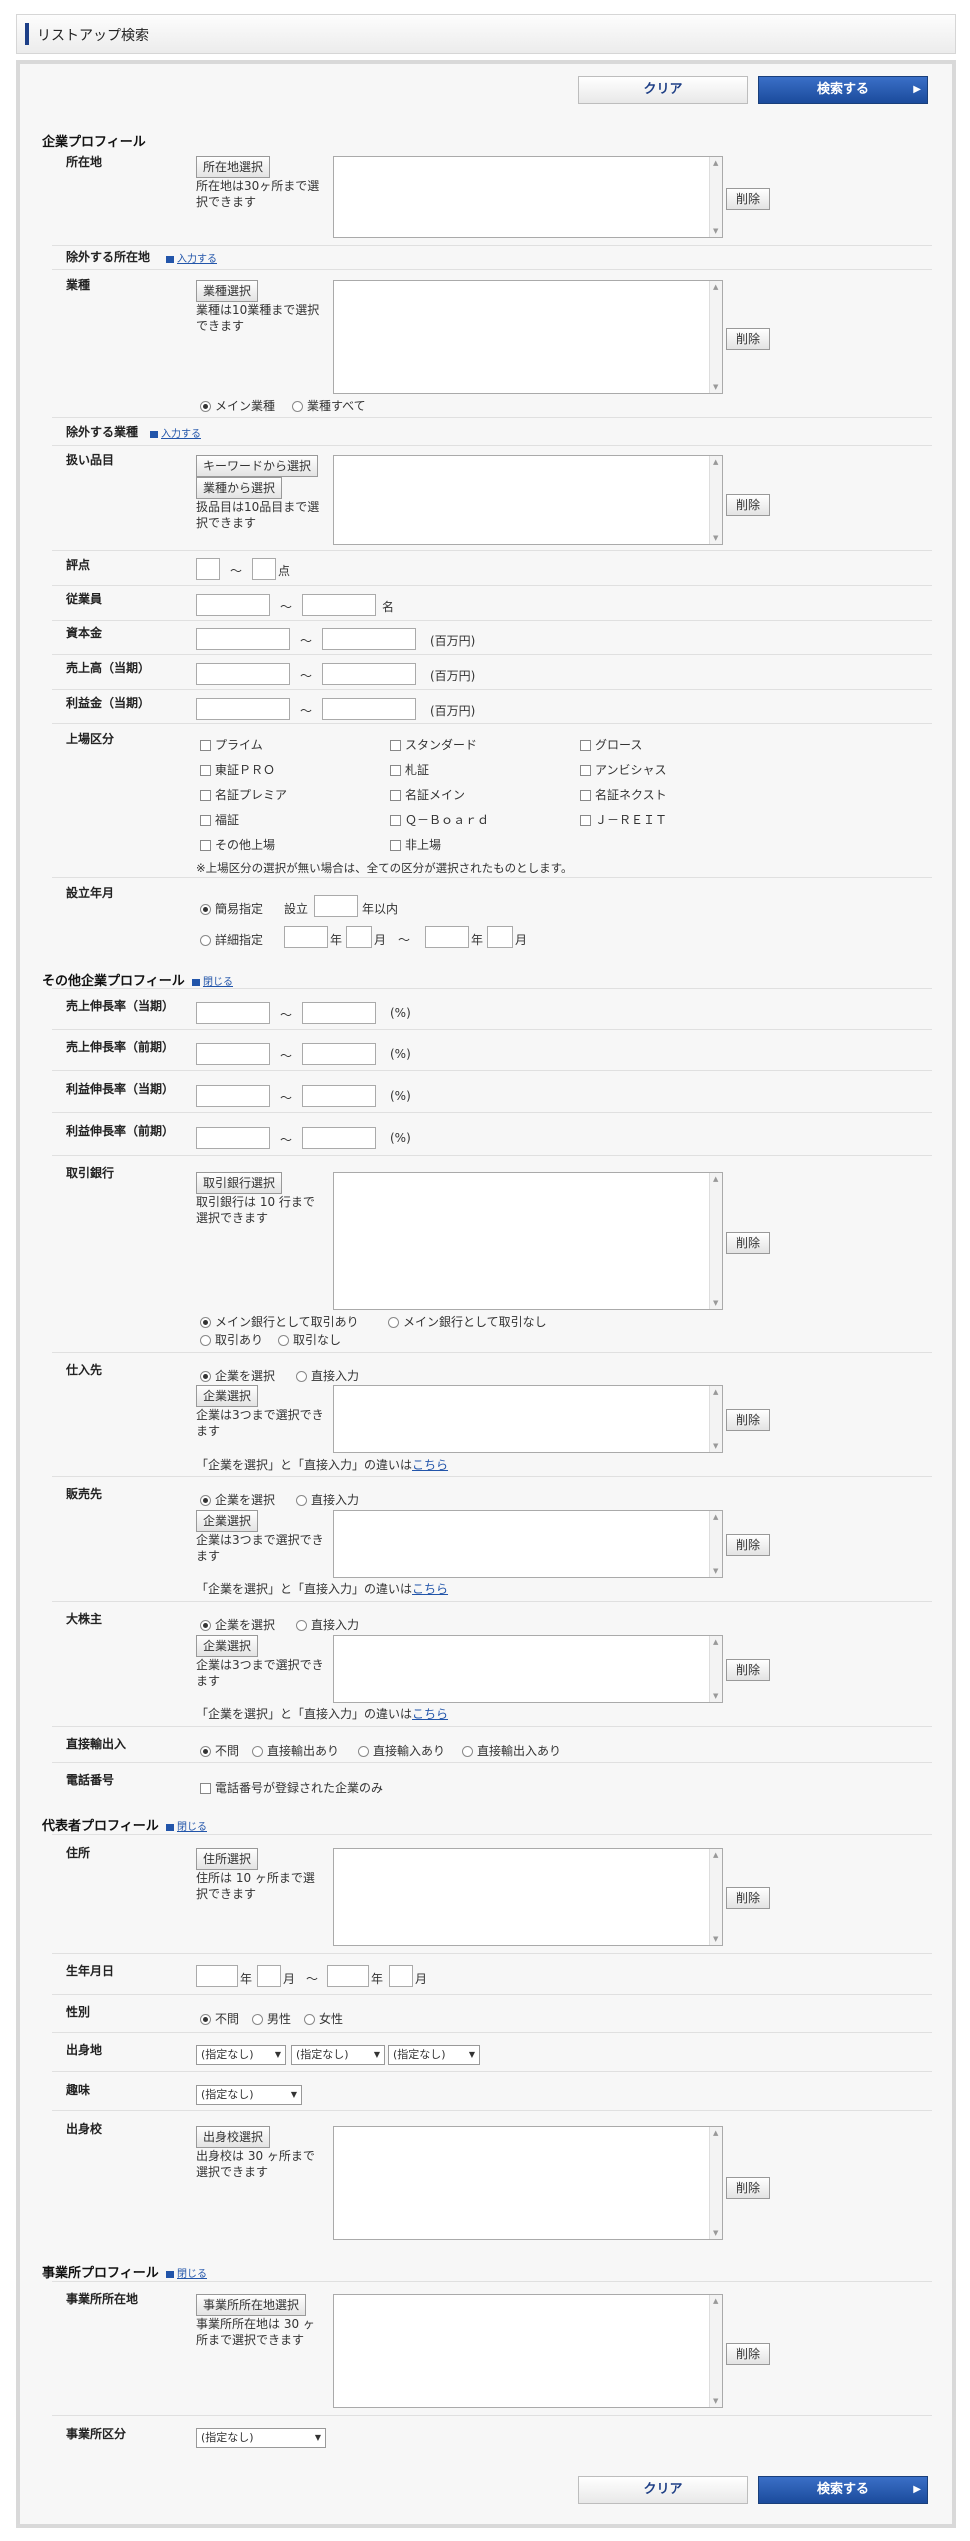  What do you see at coordinates (237, 769) in the screenshot?
I see `listing-checkbox: 東証ＰＲＯ` at bounding box center [237, 769].